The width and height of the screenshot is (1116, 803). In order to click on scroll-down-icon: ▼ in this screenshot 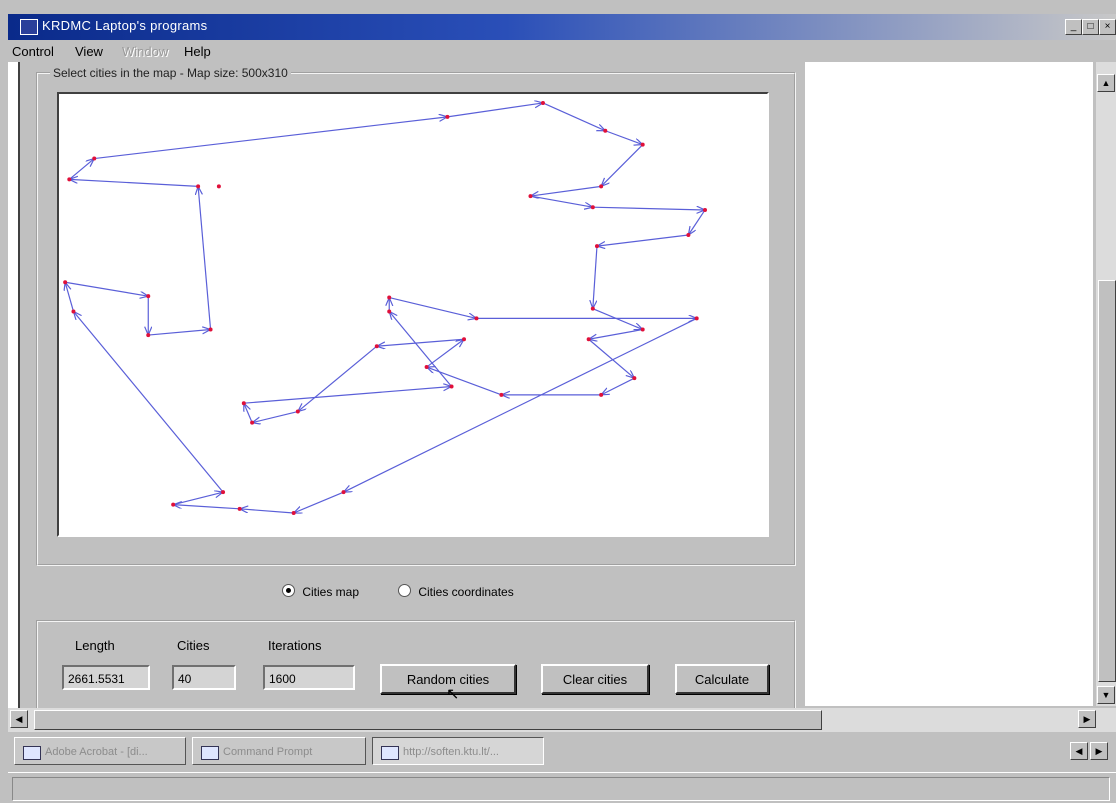, I will do `click(1106, 695)`.